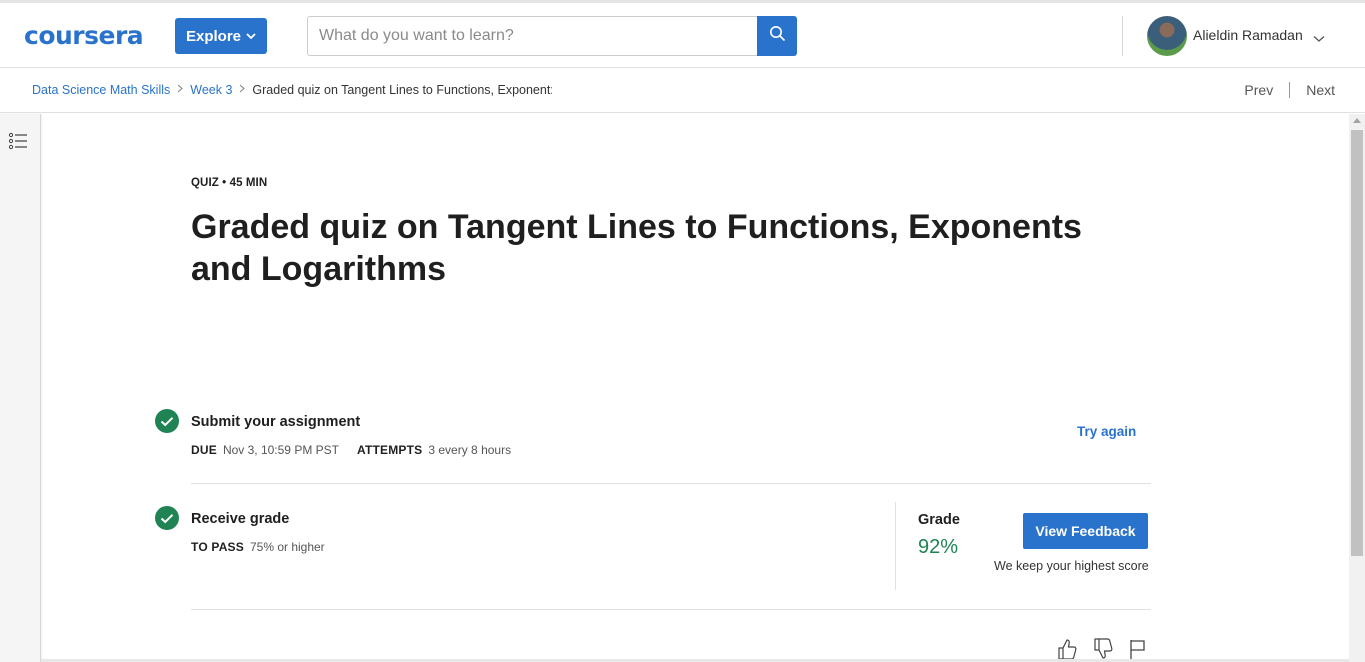  What do you see at coordinates (1357, 120) in the screenshot?
I see `scroll-up-arrow` at bounding box center [1357, 120].